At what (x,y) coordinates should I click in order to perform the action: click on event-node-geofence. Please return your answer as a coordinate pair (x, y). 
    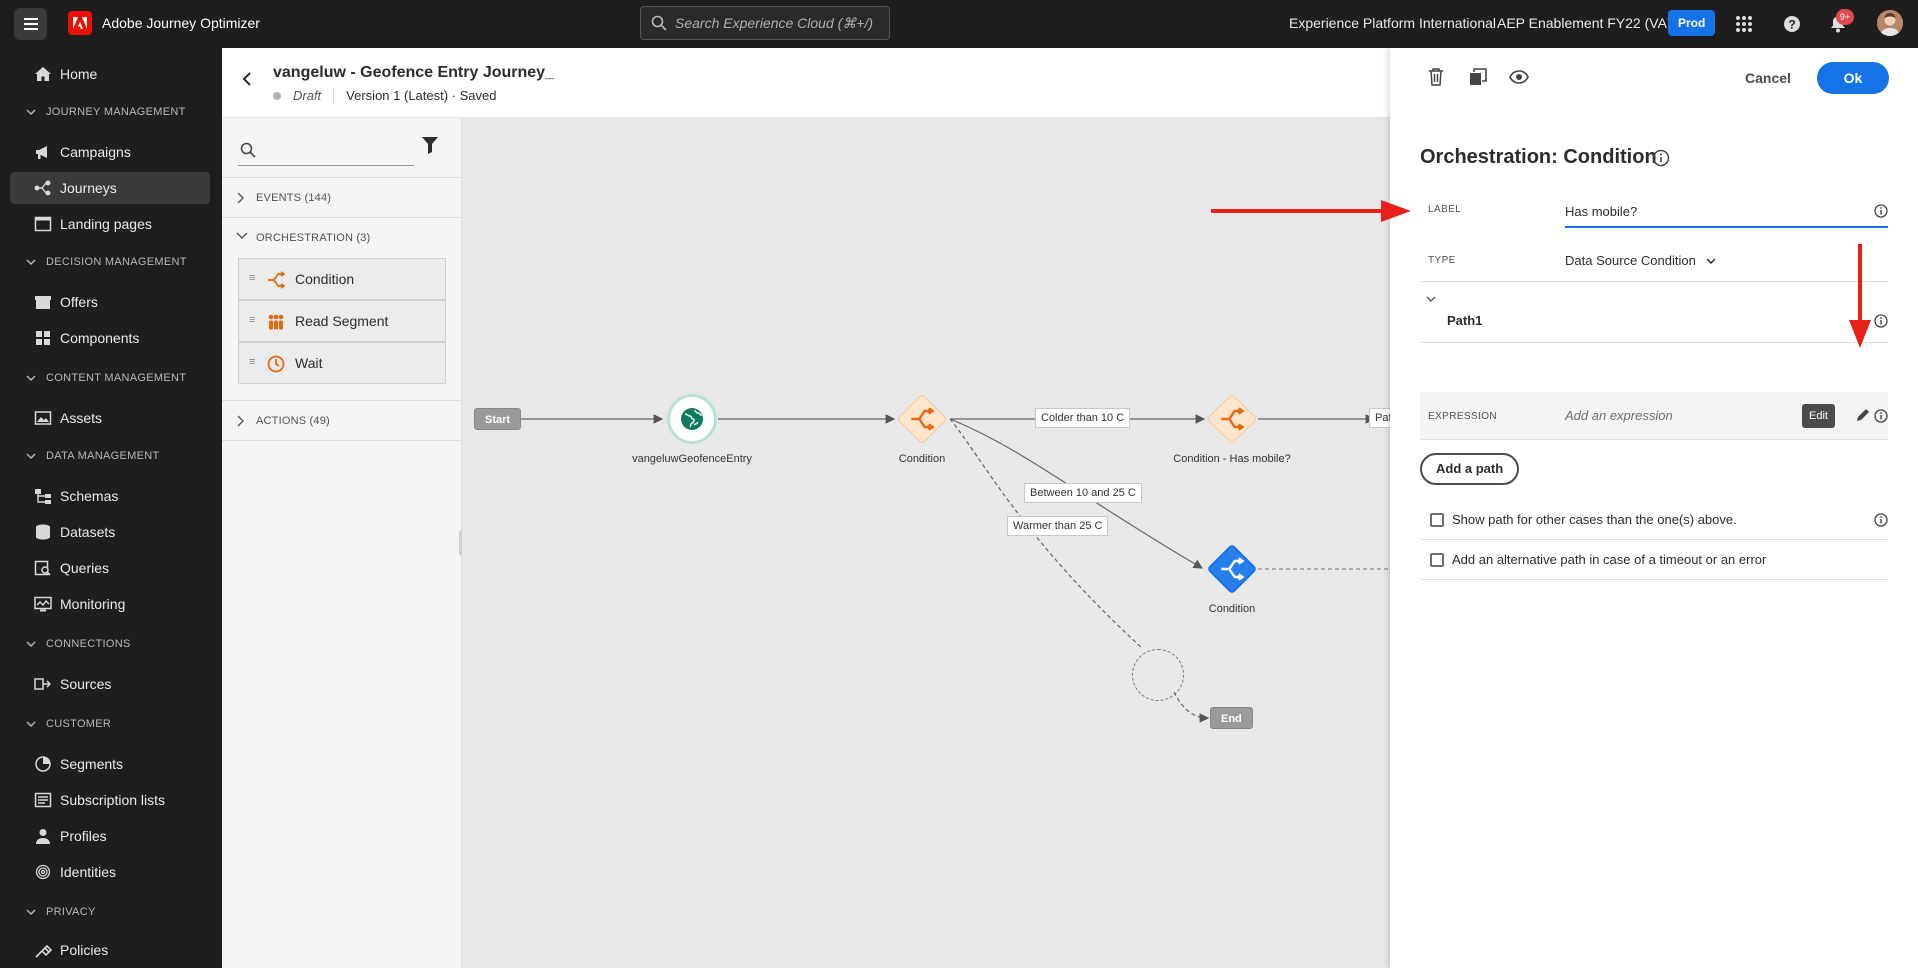
    Looking at the image, I should click on (692, 419).